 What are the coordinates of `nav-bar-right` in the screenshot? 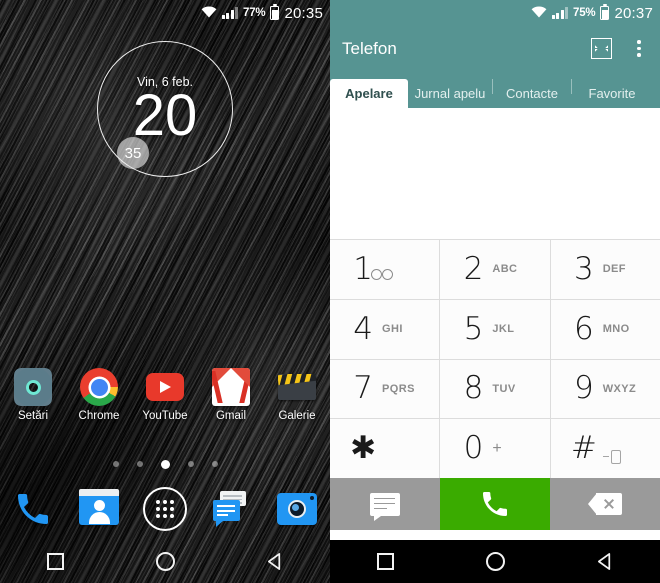 It's located at (495, 561).